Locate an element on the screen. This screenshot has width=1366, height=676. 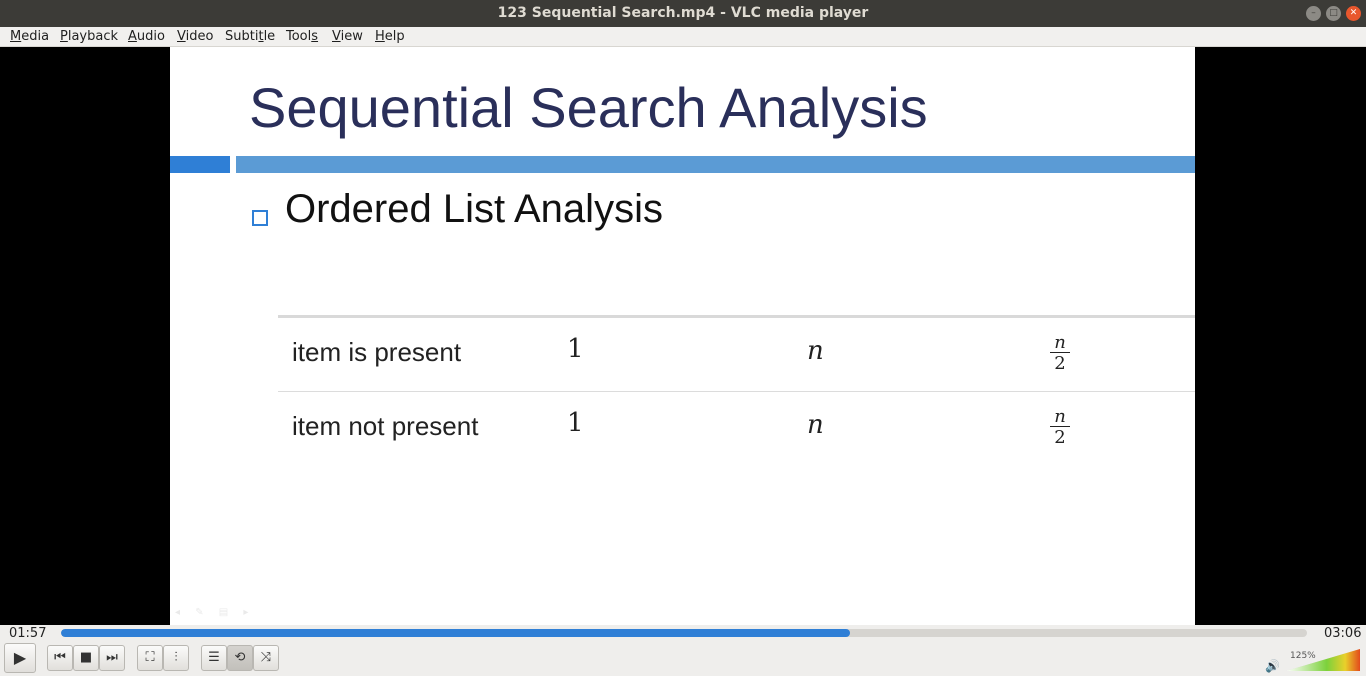
next-button: ⏭ is located at coordinates (112, 658).